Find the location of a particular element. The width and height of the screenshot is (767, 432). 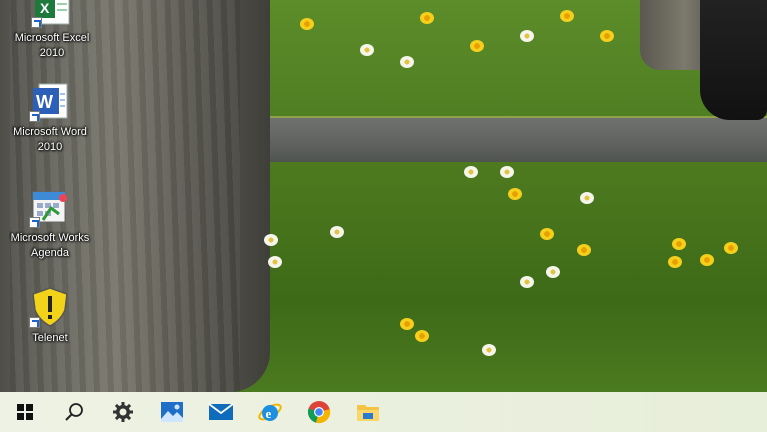

word-icon: W is located at coordinates (50, 101).